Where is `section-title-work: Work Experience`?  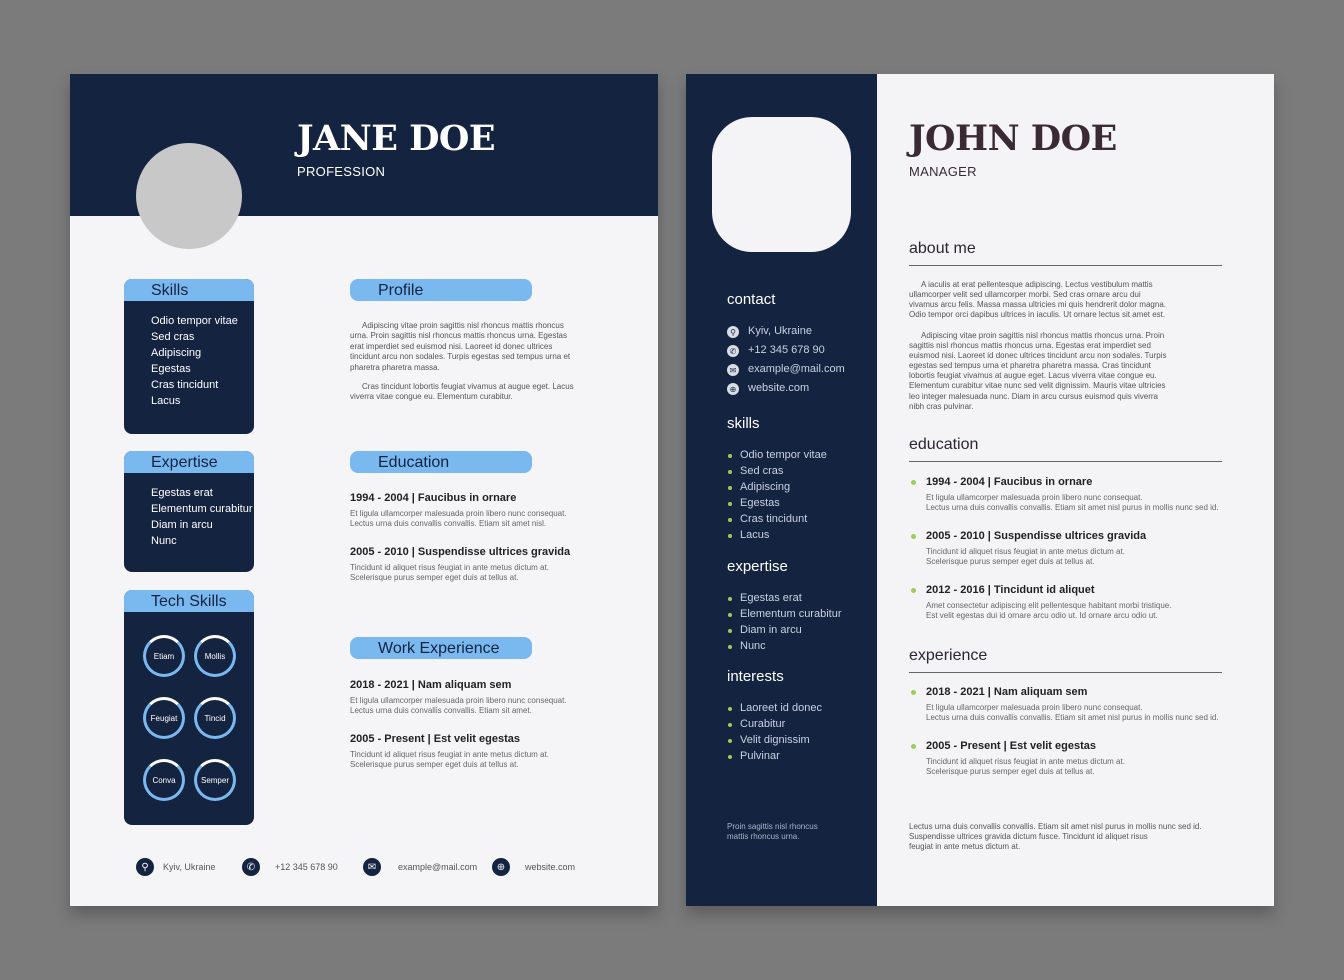
section-title-work: Work Experience is located at coordinates (441, 648).